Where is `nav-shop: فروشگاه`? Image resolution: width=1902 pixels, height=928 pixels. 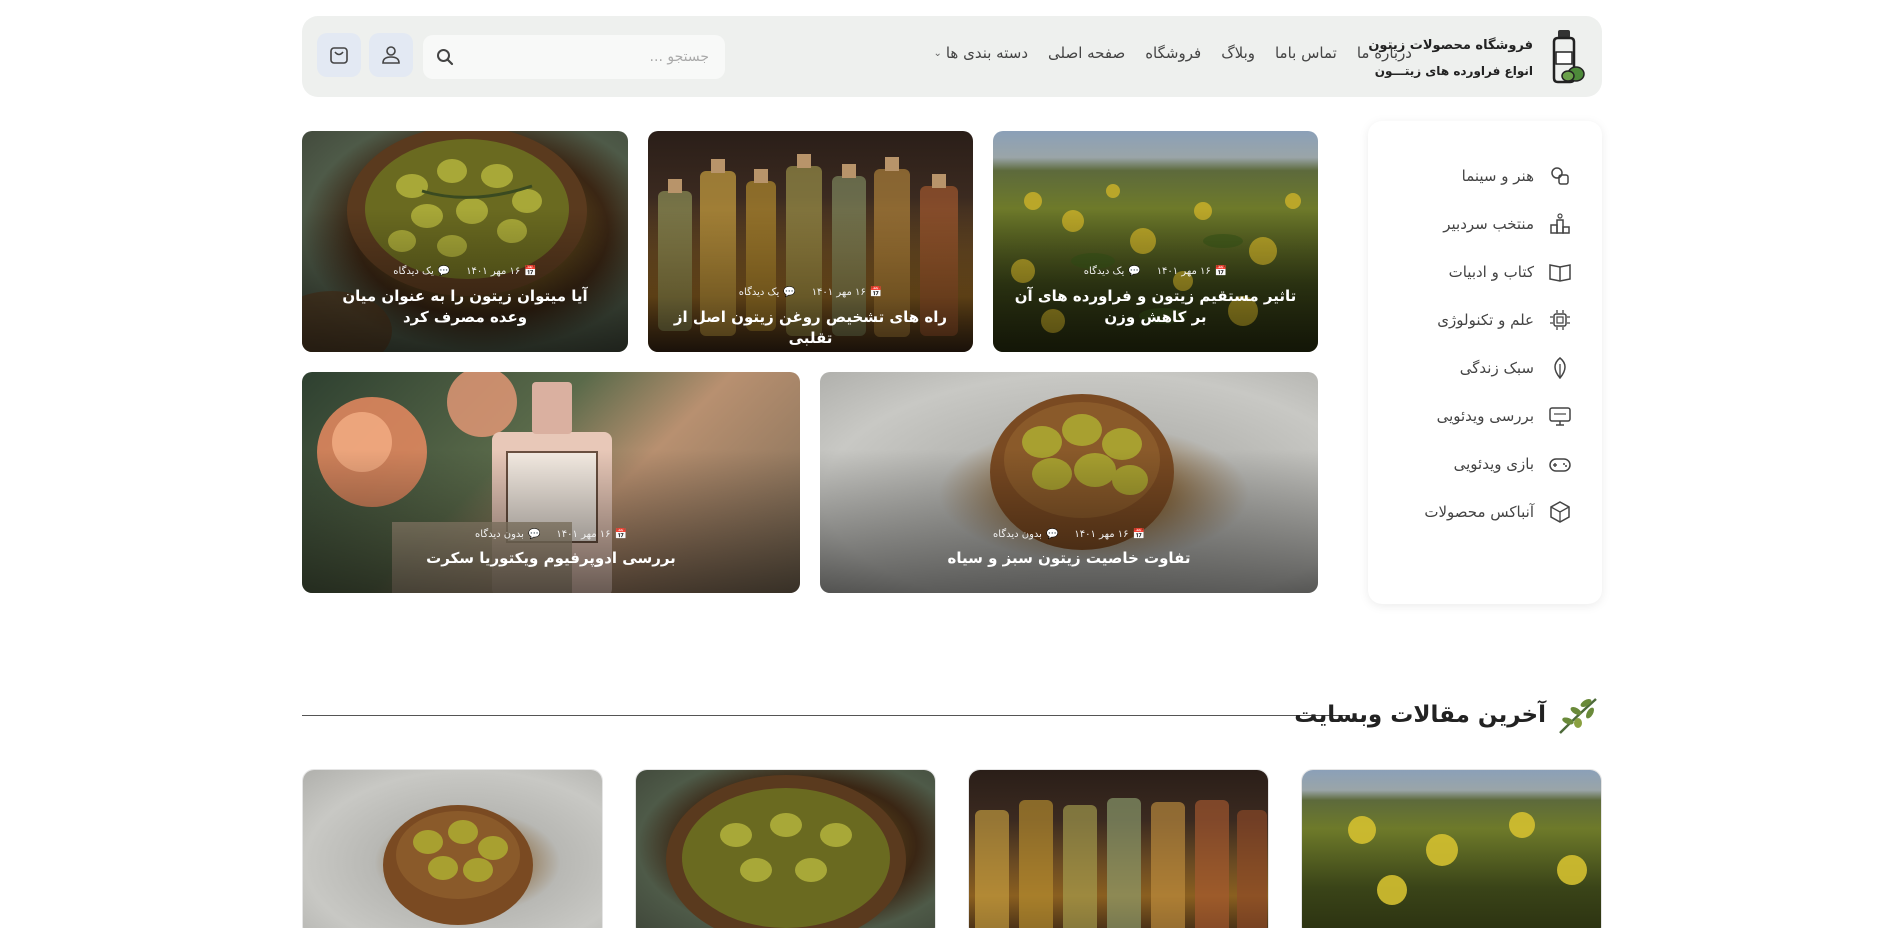 nav-shop: فروشگاه is located at coordinates (1173, 53).